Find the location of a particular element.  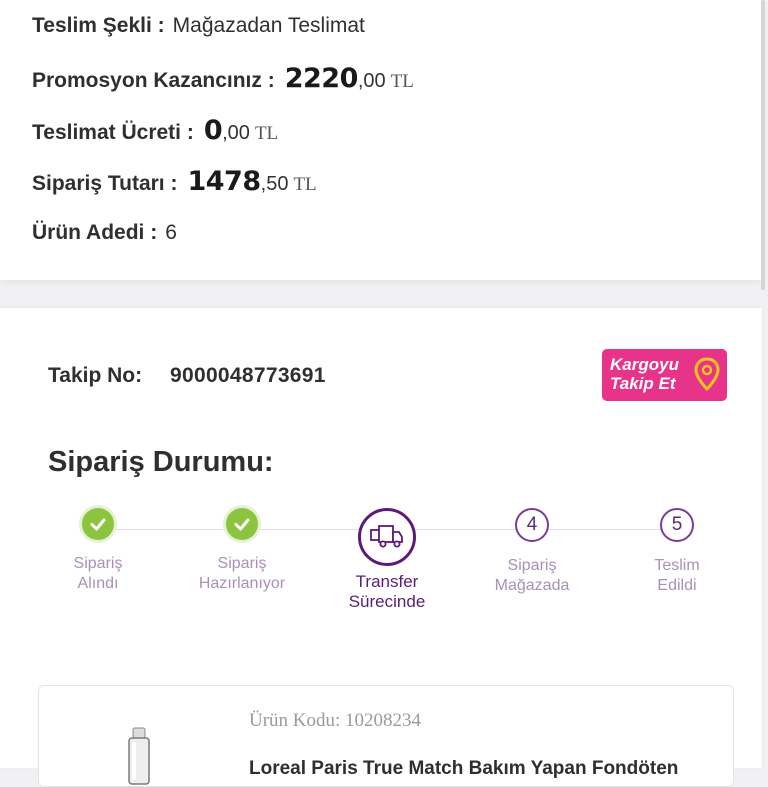

order-total-int: 1478 is located at coordinates (224, 181).